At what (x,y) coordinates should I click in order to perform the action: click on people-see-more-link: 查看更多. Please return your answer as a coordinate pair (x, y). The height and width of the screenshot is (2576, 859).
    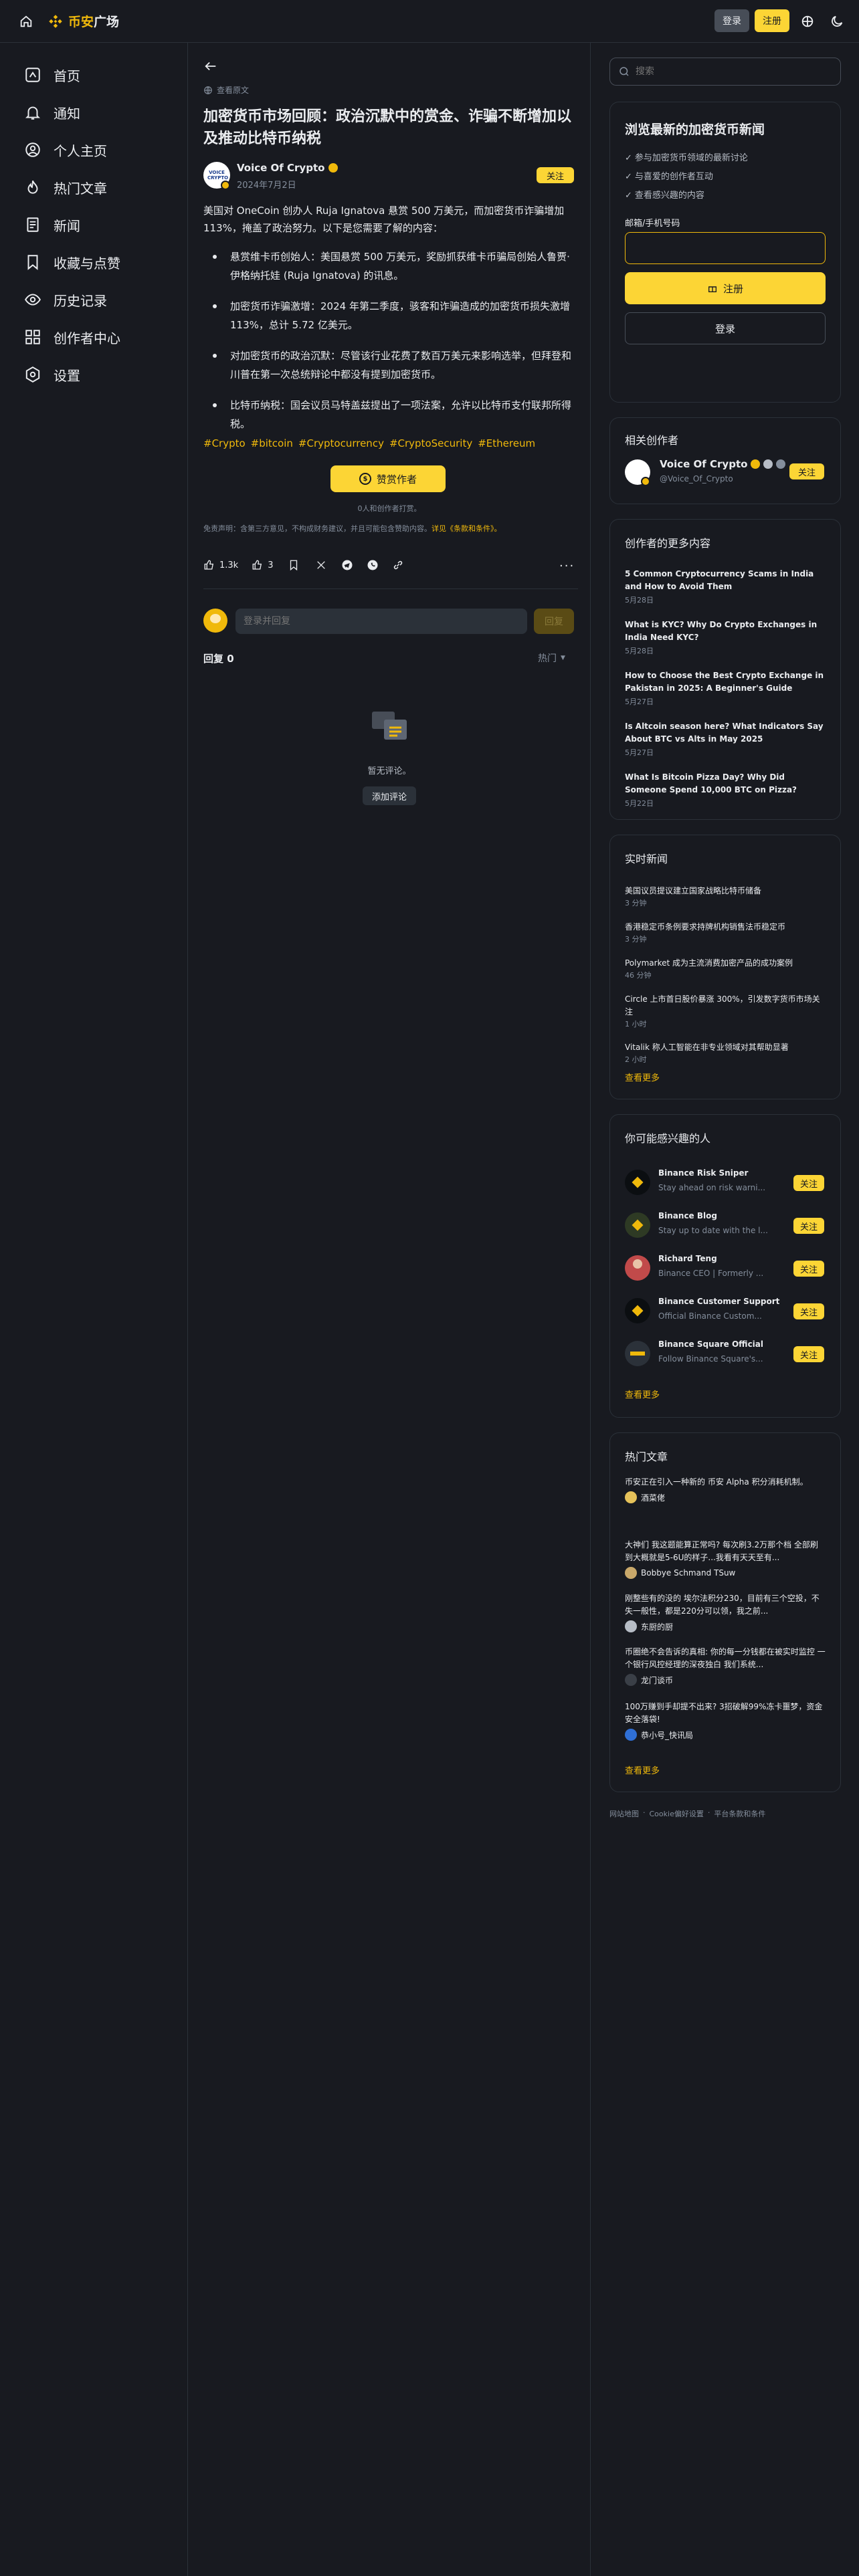
    Looking at the image, I should click on (642, 1394).